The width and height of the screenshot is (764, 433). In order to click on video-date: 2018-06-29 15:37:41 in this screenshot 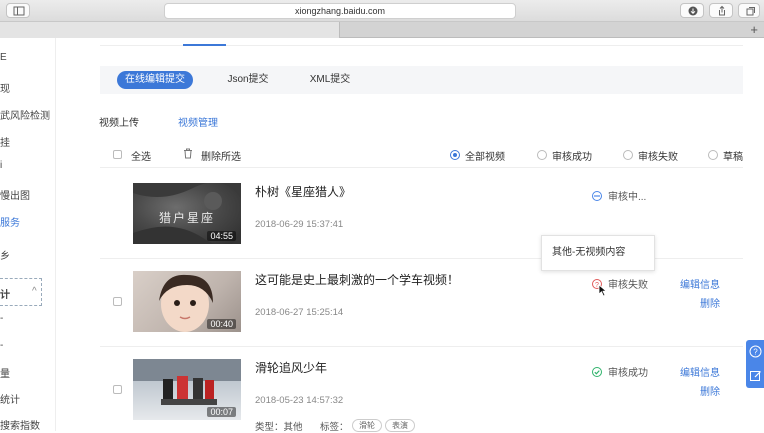, I will do `click(299, 224)`.